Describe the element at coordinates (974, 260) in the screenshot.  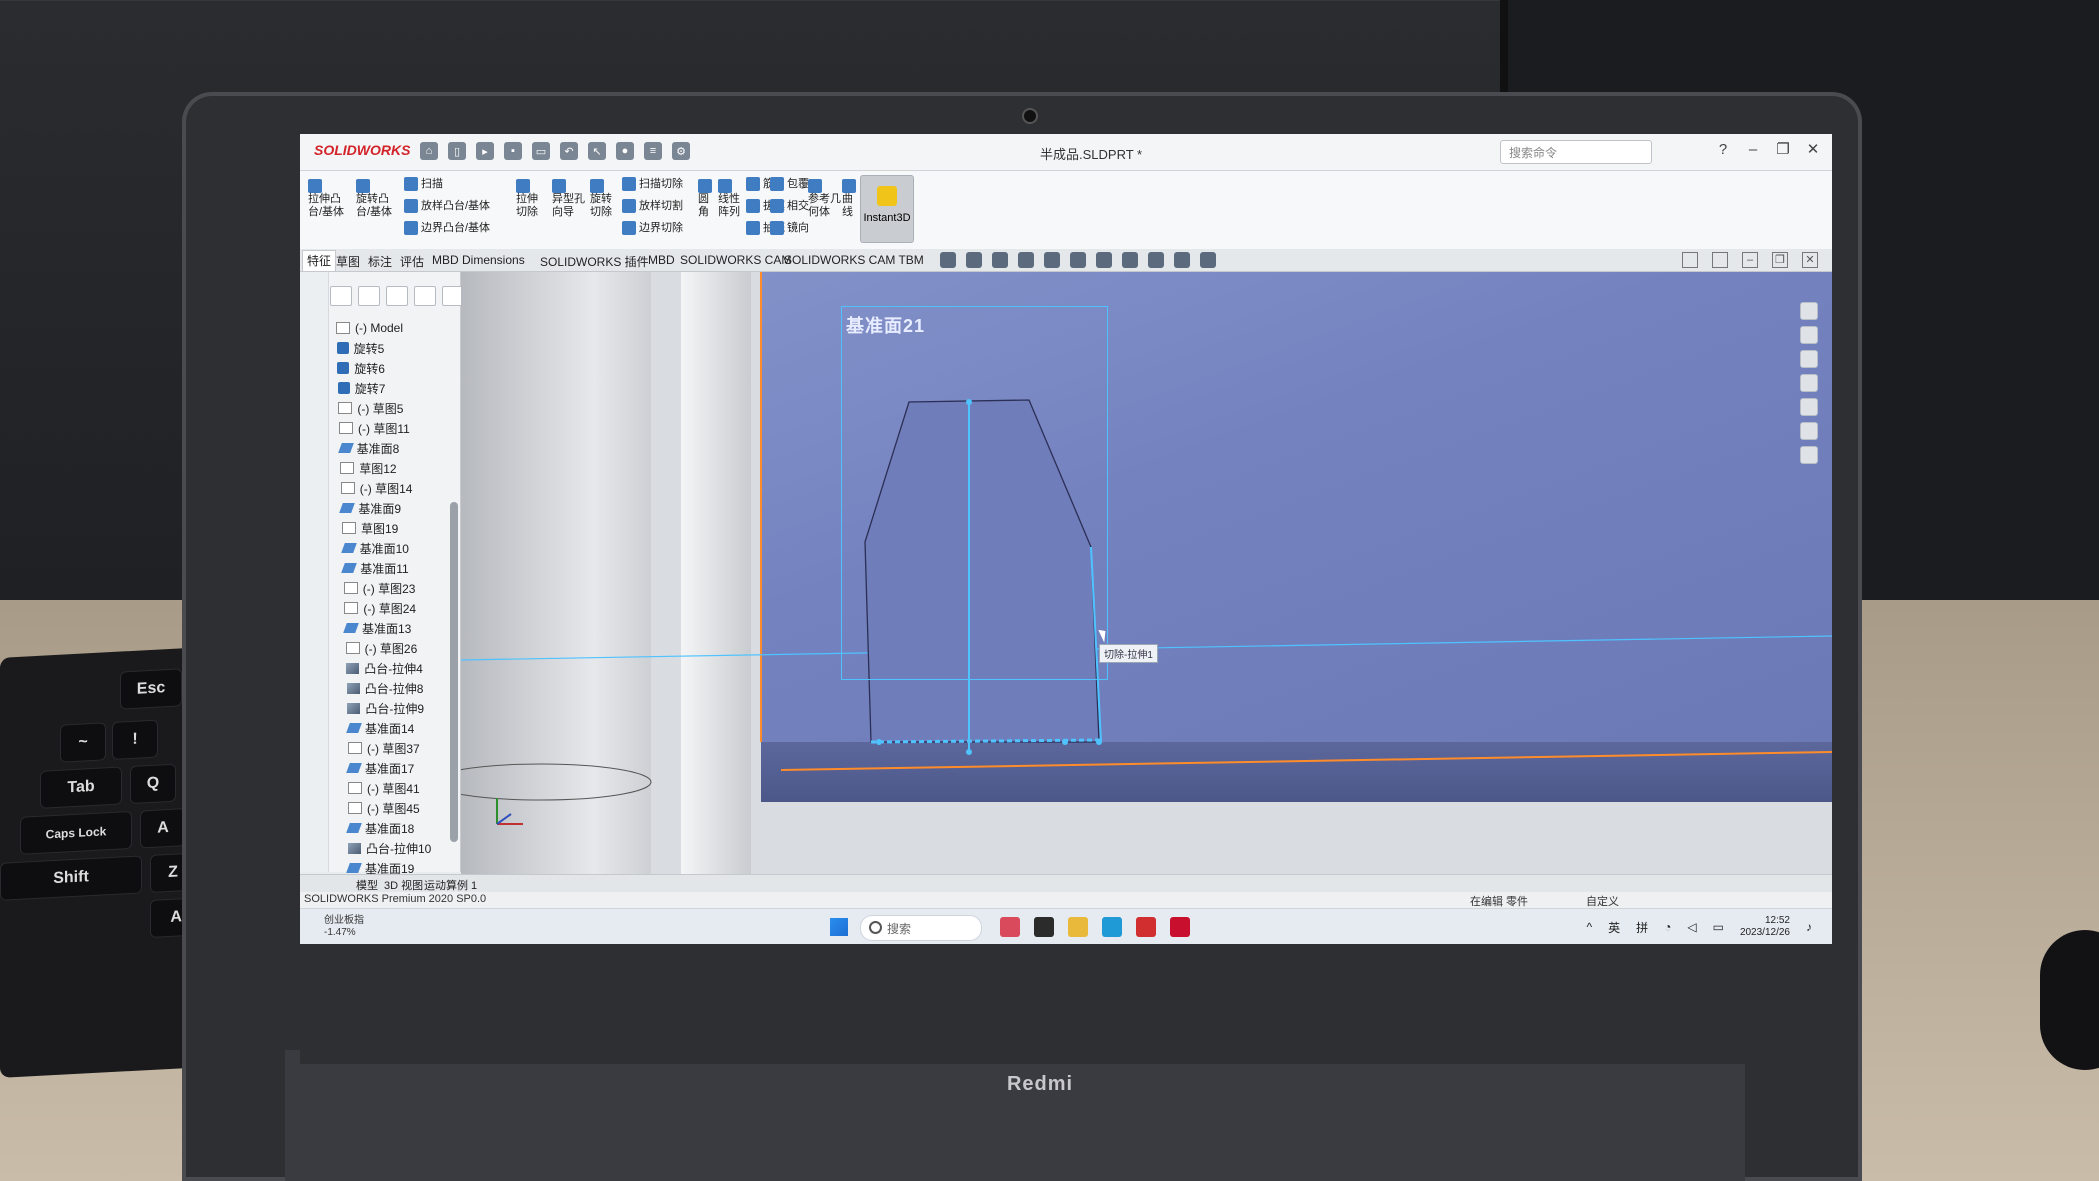
I see `zoom-to-area-icon` at that location.